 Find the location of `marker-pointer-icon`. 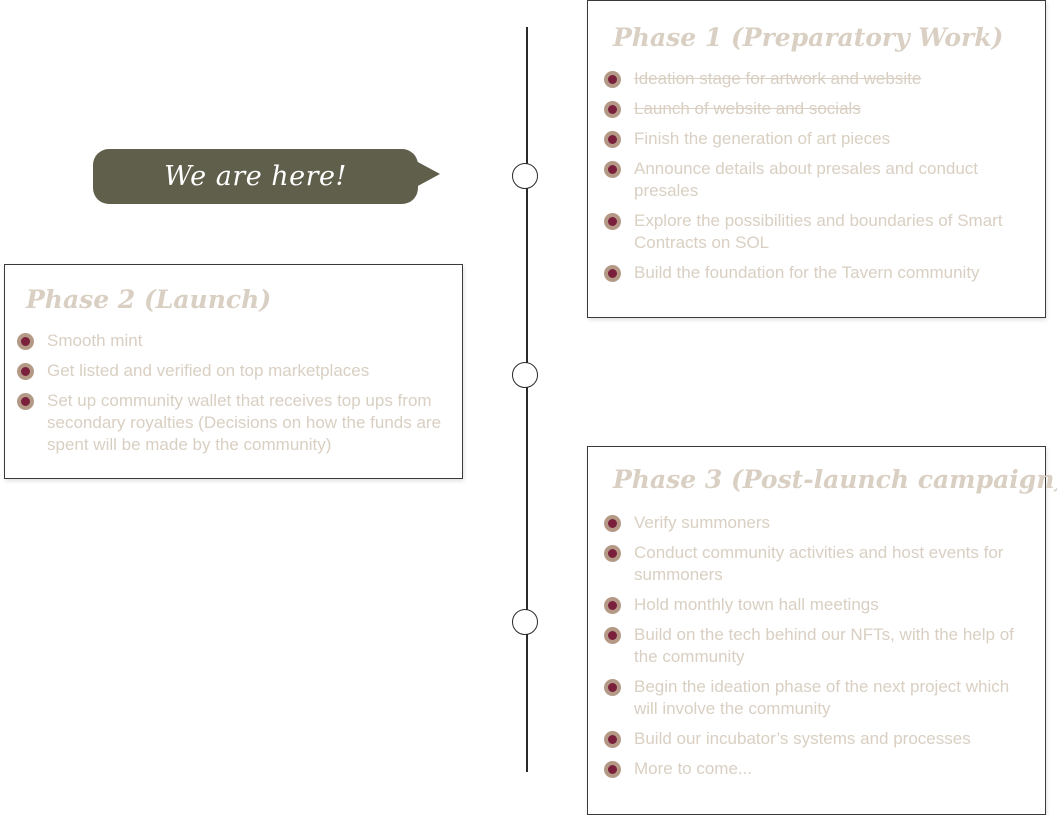

marker-pointer-icon is located at coordinates (428, 174).